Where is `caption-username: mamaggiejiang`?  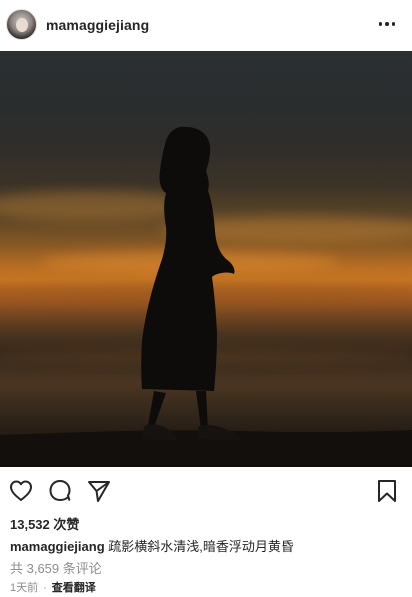
caption-username: mamaggiejiang is located at coordinates (57, 546).